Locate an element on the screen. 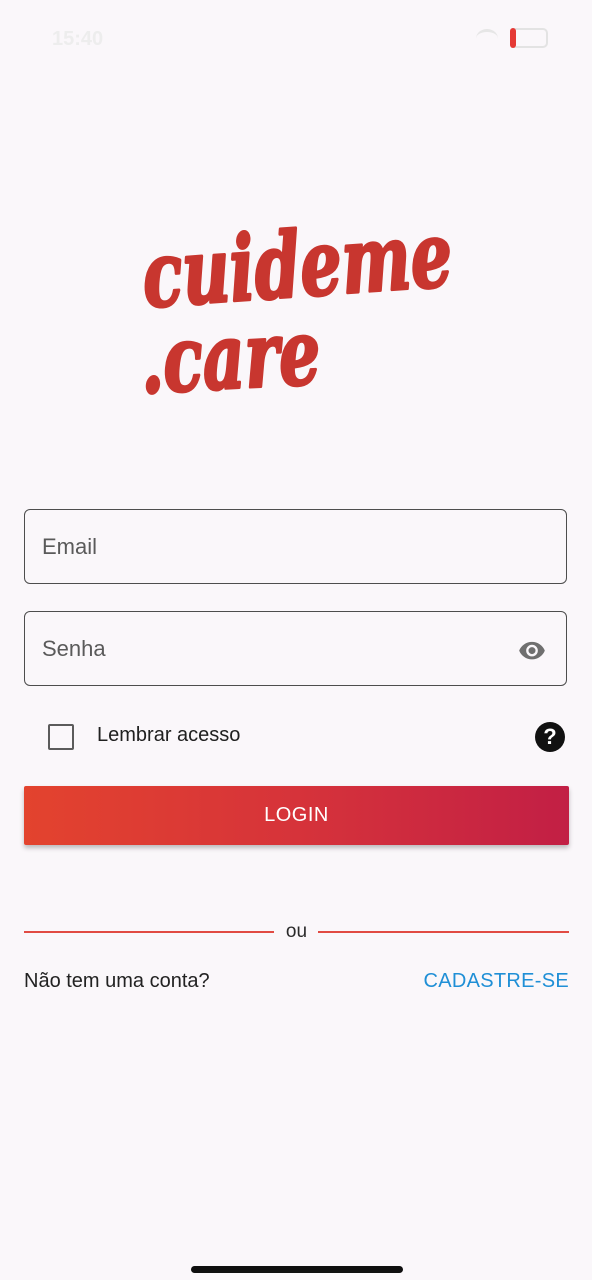 This screenshot has width=592, height=1280. email-field is located at coordinates (295, 546).